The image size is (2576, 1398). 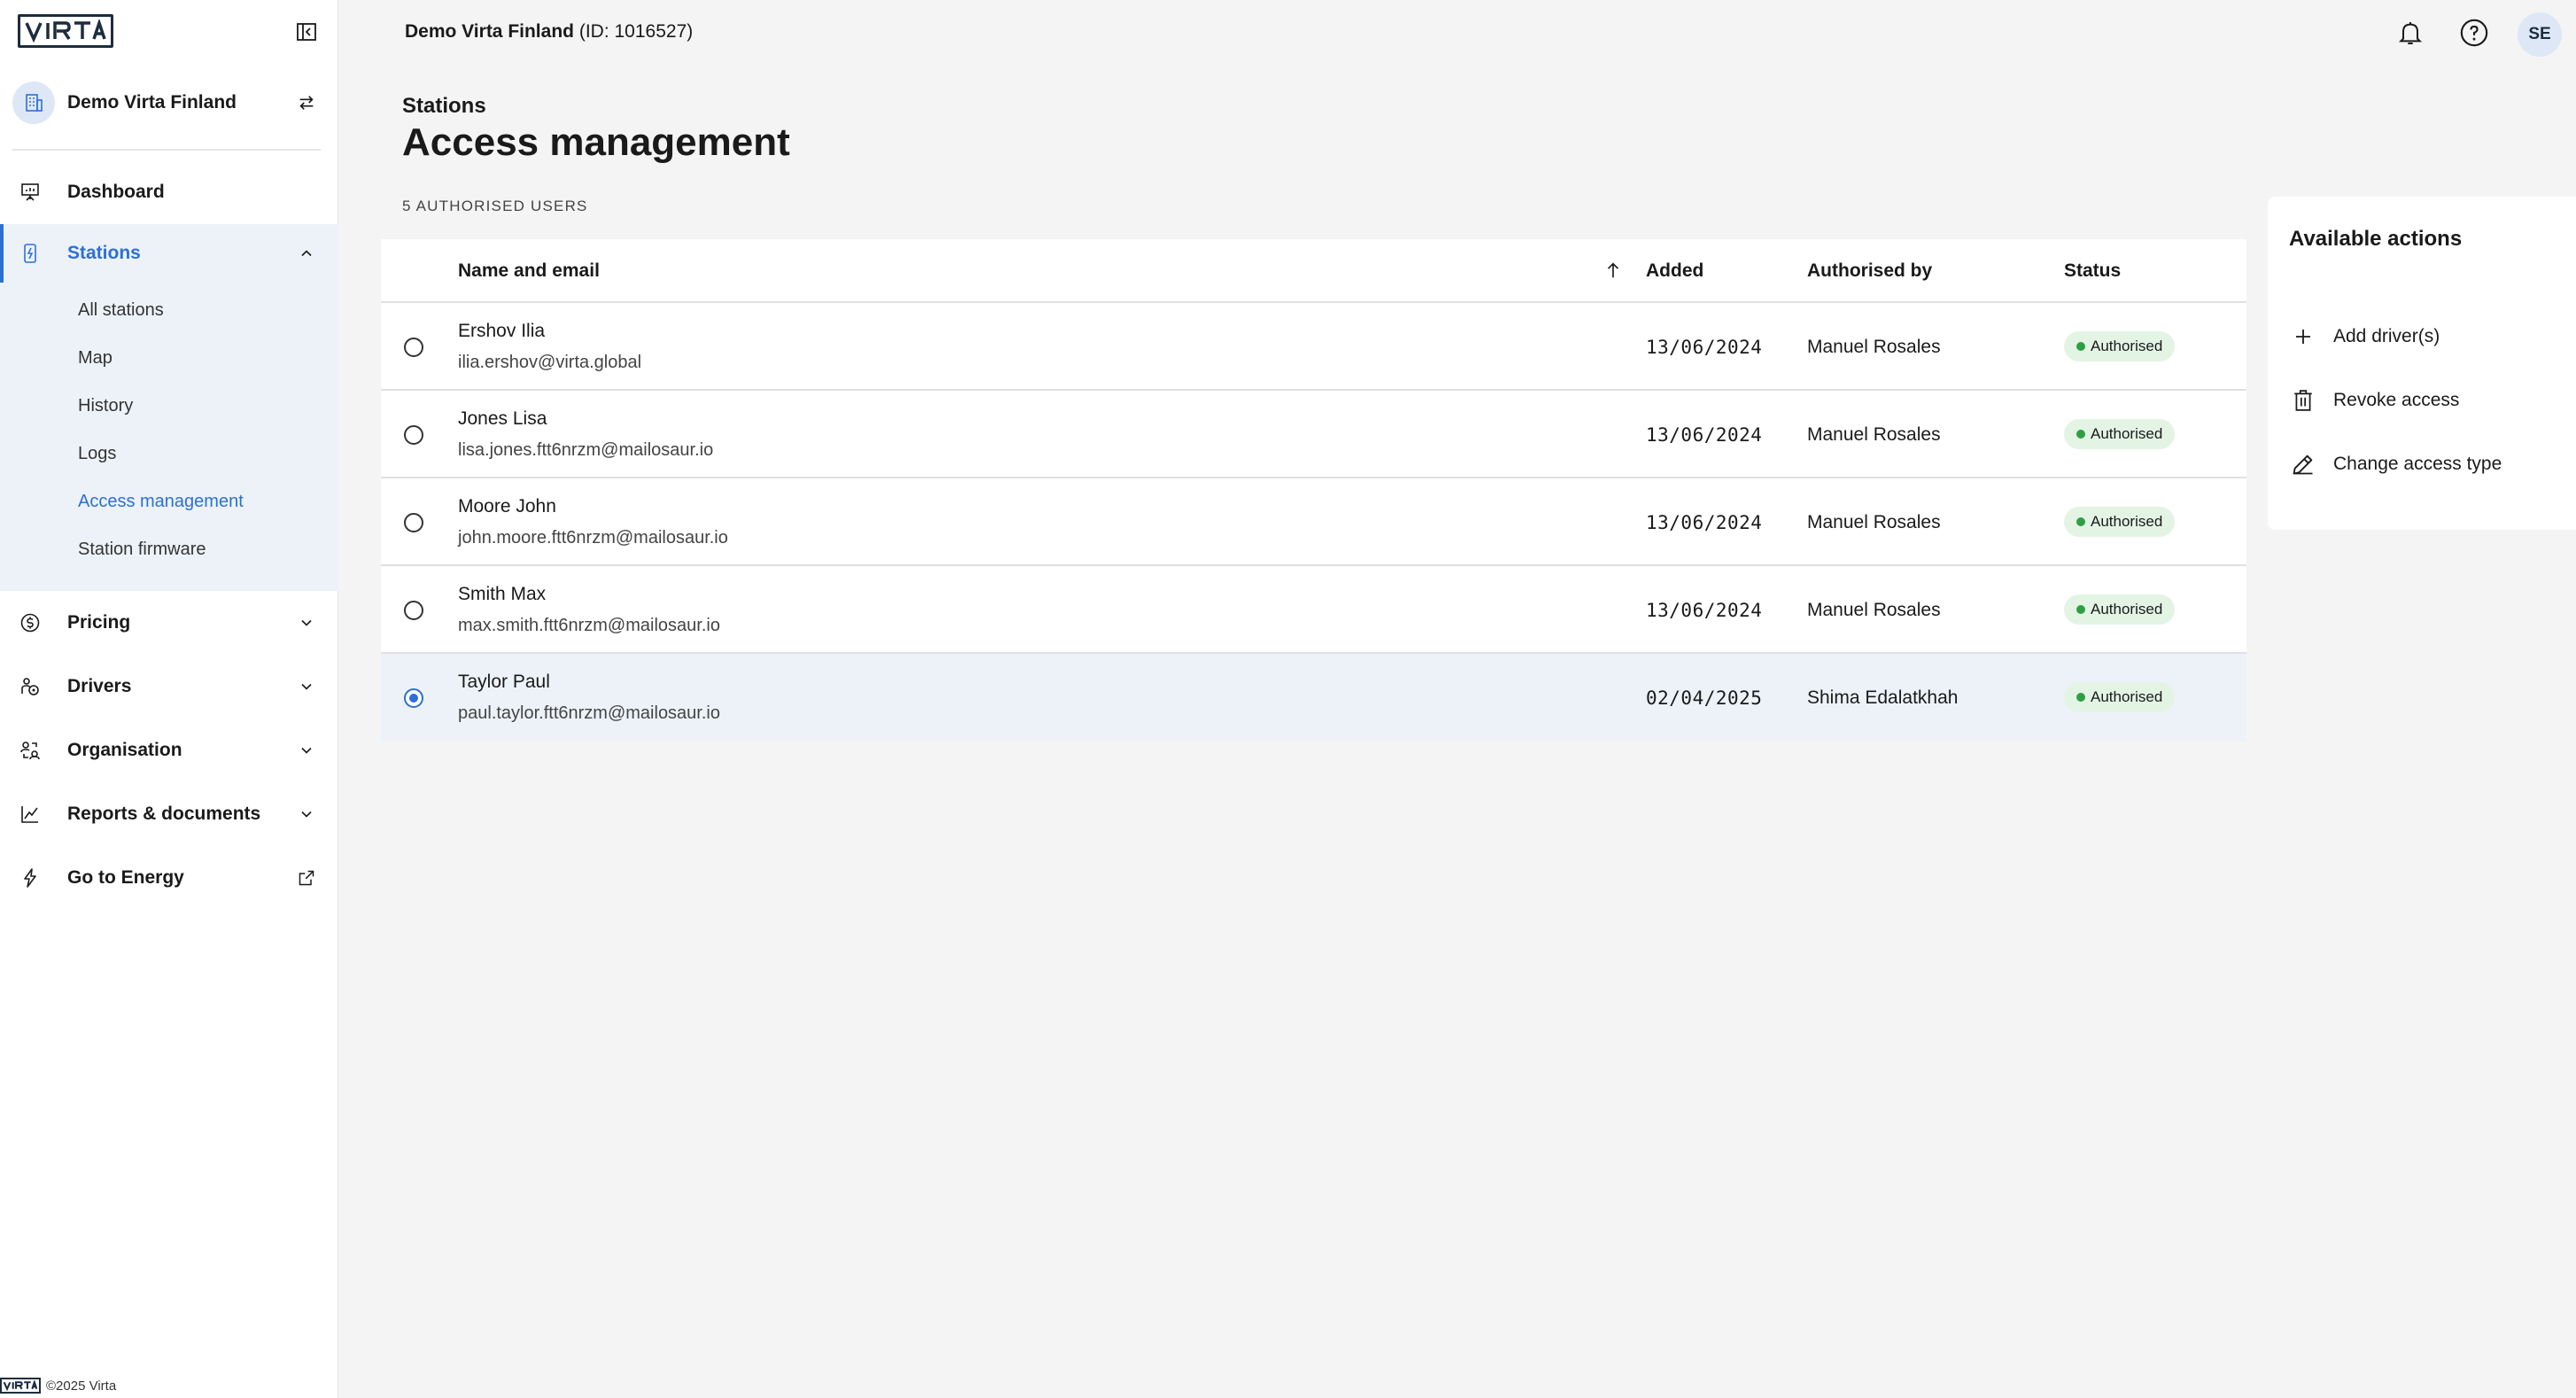 I want to click on drivers-icon, so click(x=30, y=686).